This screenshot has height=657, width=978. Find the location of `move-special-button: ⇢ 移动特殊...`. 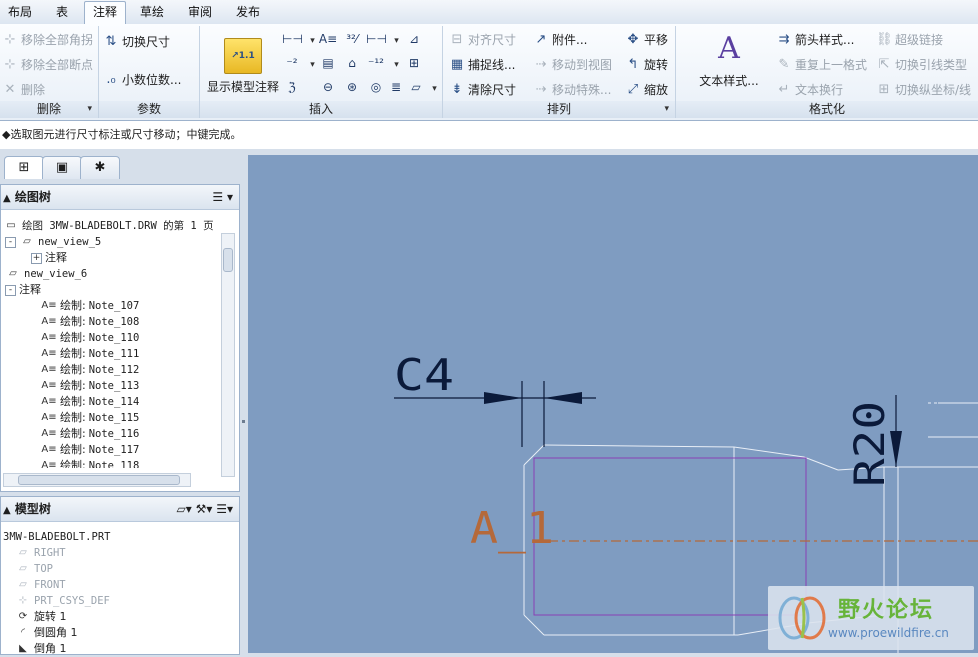

move-special-button: ⇢ 移动特殊... is located at coordinates (572, 90).